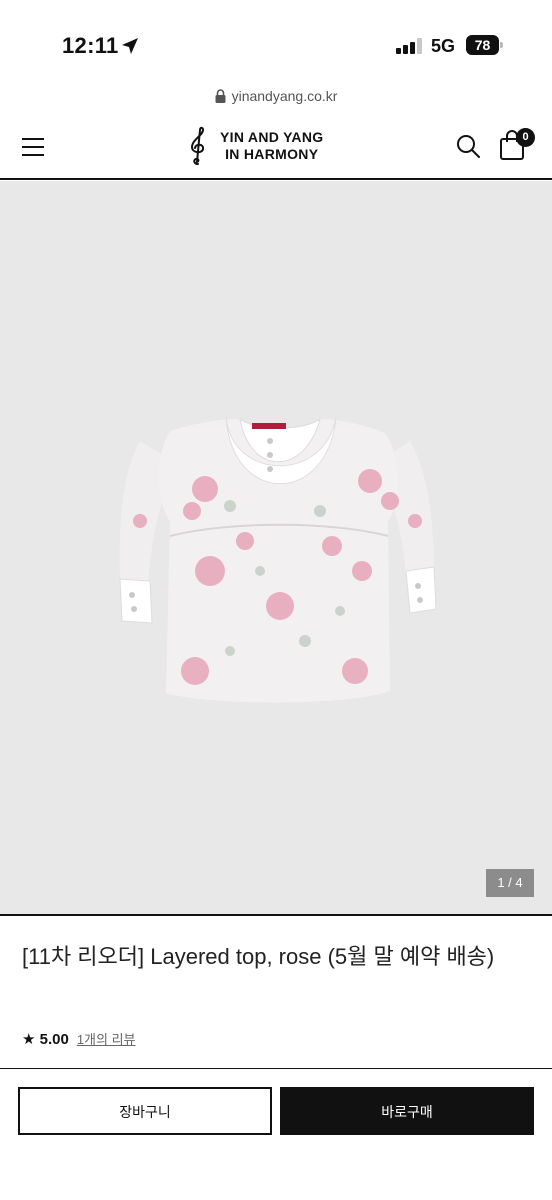 Image resolution: width=552 pixels, height=1200 pixels. I want to click on site-header: YIN AND YANG IN HARMONY 0, so click(276, 147).